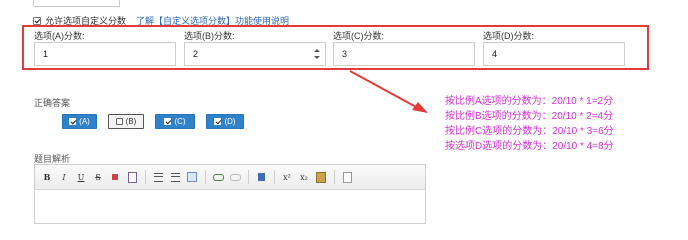 The image size is (688, 240). What do you see at coordinates (529, 116) in the screenshot?
I see `explanation-line-b: 按比例B选项的分数为：20/10 * 2=4分` at bounding box center [529, 116].